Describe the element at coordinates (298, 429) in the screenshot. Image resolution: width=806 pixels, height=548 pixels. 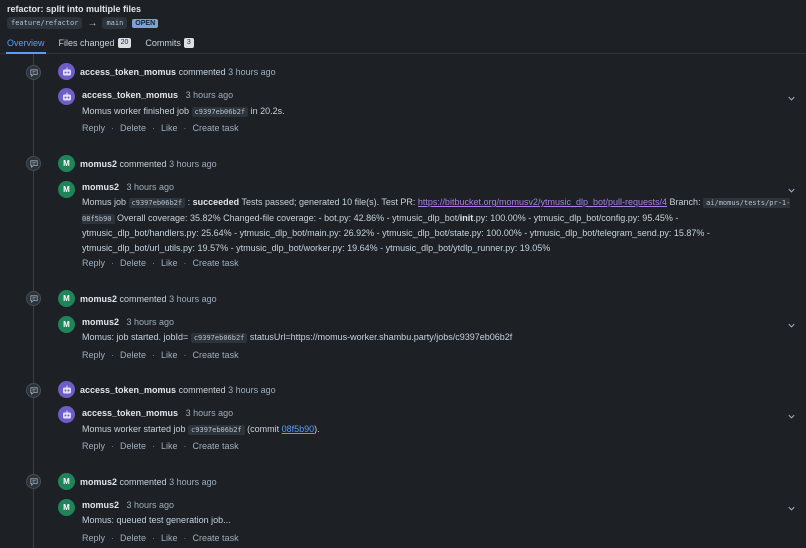
I see `commit-link: 08f5b90` at that location.